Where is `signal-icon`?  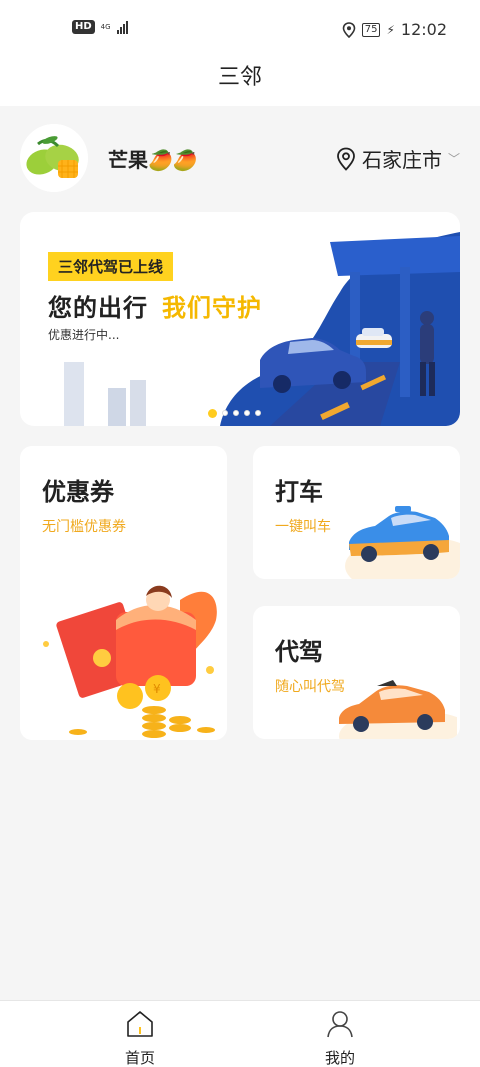 signal-icon is located at coordinates (122, 27).